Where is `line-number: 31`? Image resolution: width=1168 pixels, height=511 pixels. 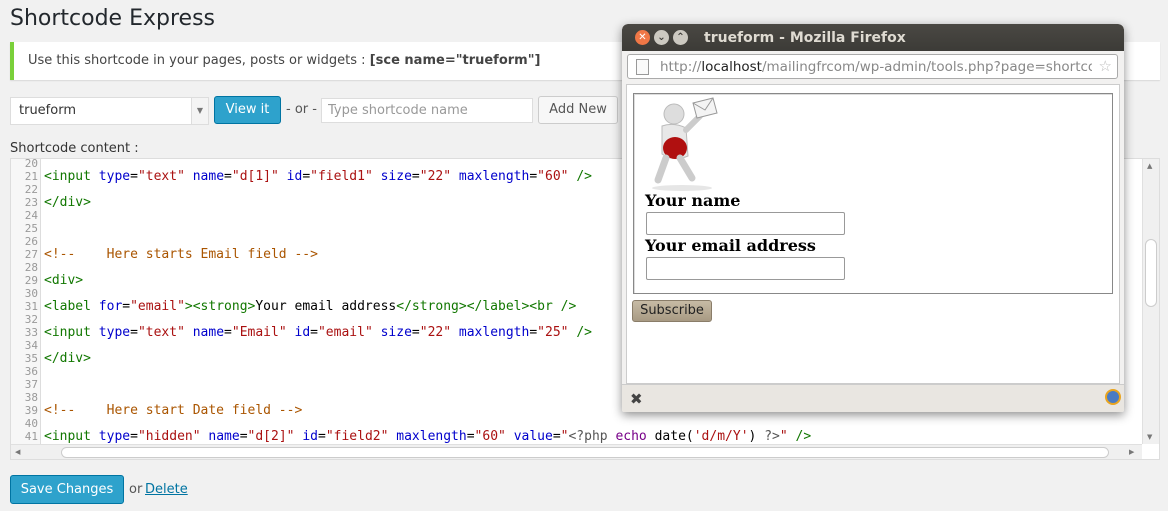
line-number: 31 is located at coordinates (31, 306).